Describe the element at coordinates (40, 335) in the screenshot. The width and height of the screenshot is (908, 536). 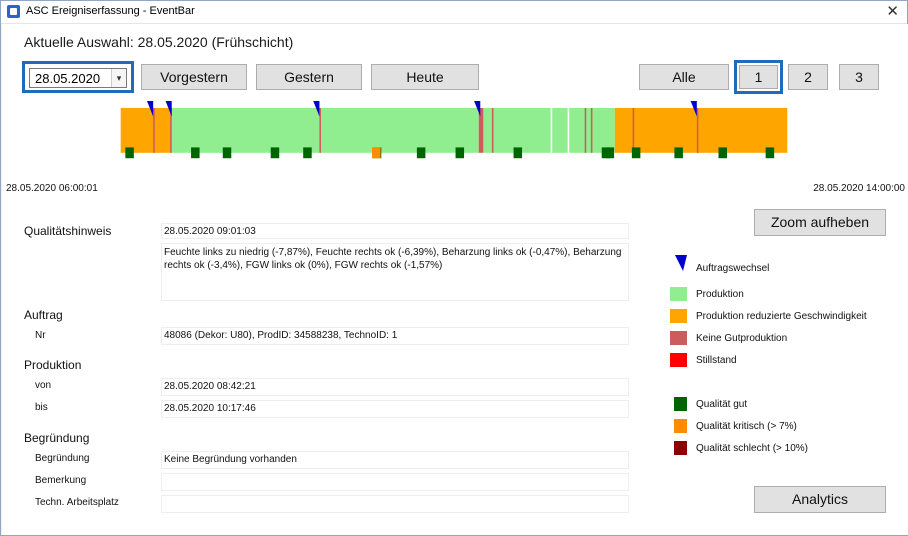
I see `nr-label: Nr` at that location.